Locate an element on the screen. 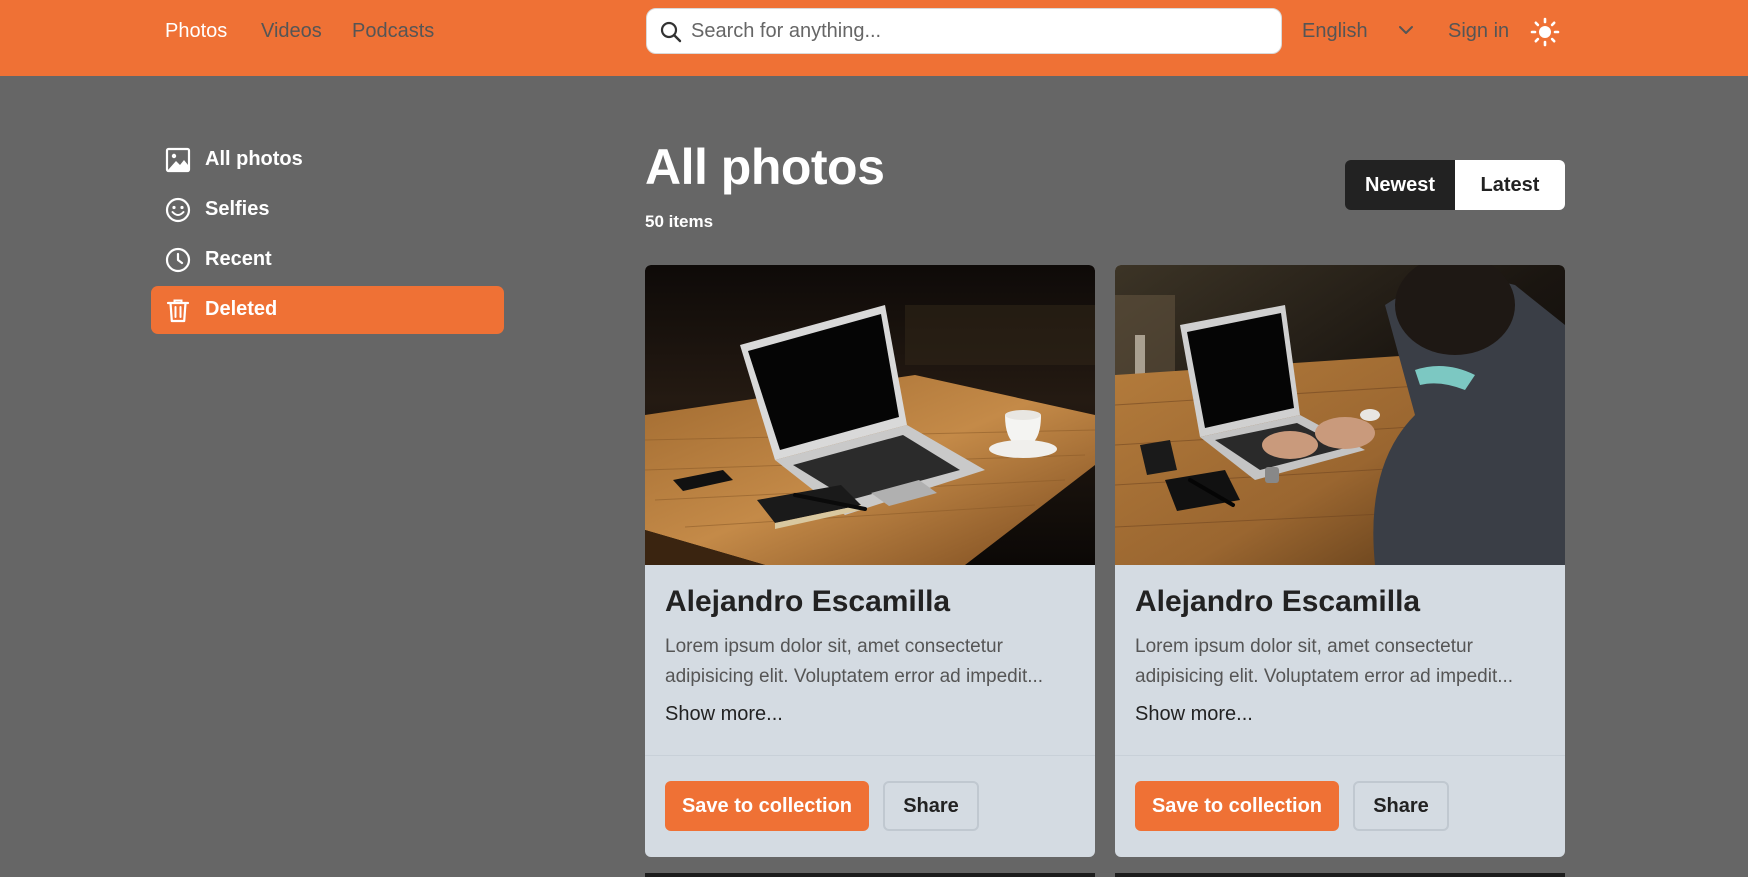 The image size is (1748, 877). sidebar-item-selfies: Selfies is located at coordinates (327, 210).